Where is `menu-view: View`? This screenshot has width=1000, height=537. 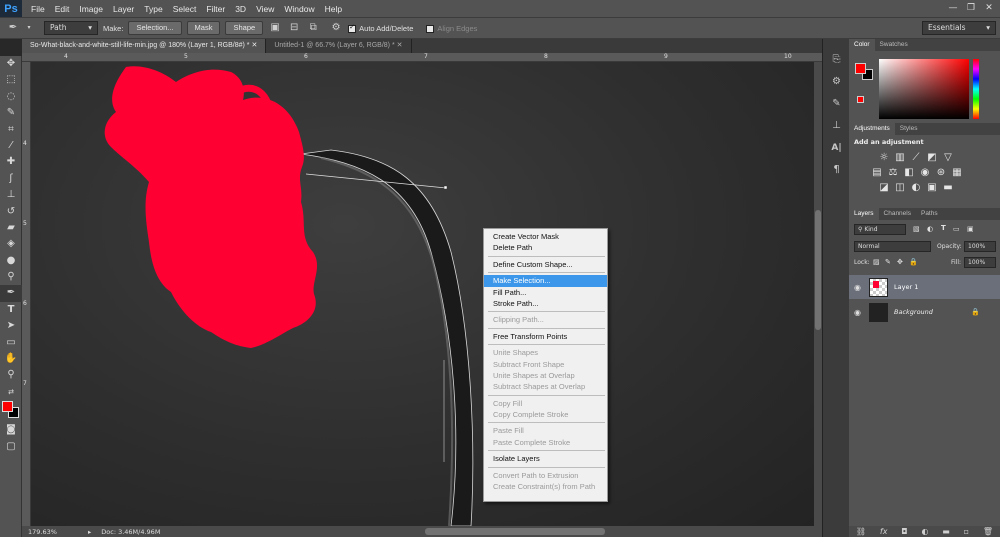
menu-view: View is located at coordinates (265, 9).